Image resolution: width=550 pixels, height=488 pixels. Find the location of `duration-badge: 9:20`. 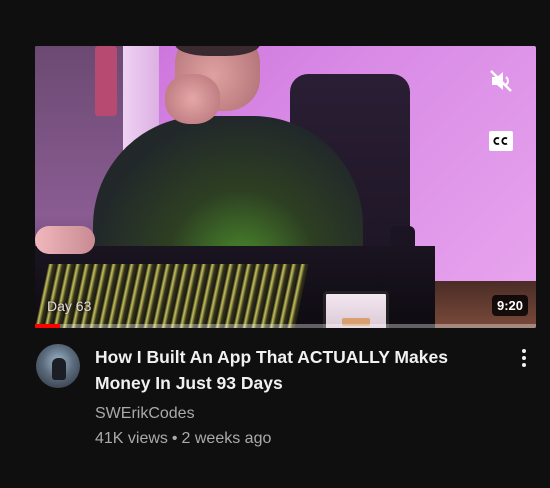

duration-badge: 9:20 is located at coordinates (509, 305).